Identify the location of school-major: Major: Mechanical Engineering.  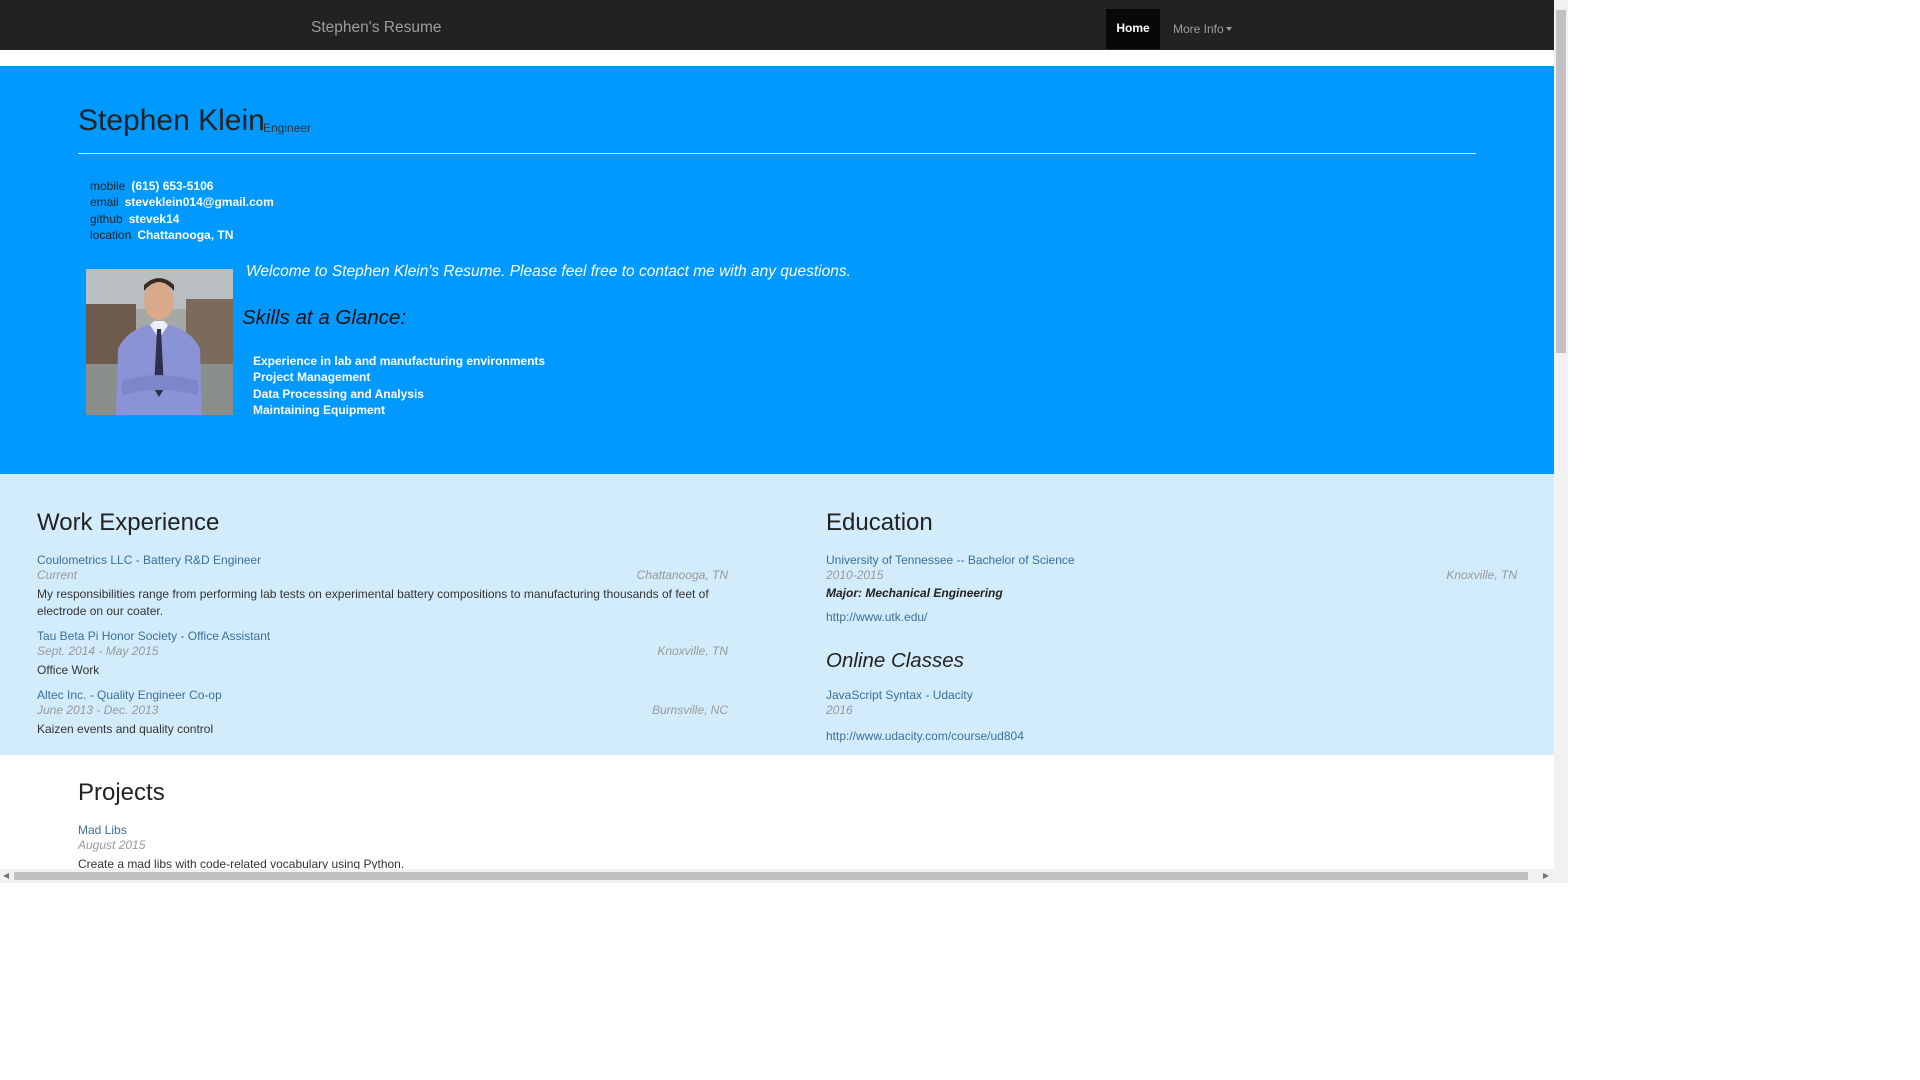
(914, 593).